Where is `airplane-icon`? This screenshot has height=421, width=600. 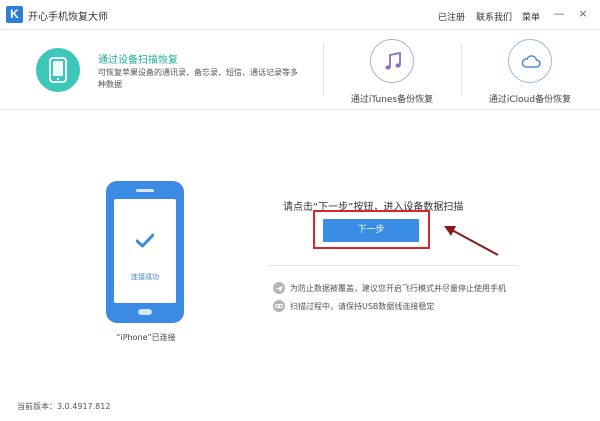
airplane-icon is located at coordinates (279, 288).